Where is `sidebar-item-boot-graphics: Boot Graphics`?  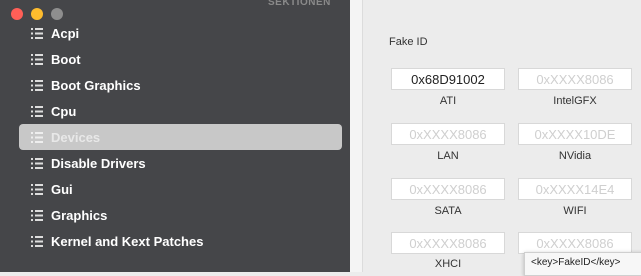 sidebar-item-boot-graphics: Boot Graphics is located at coordinates (180, 85).